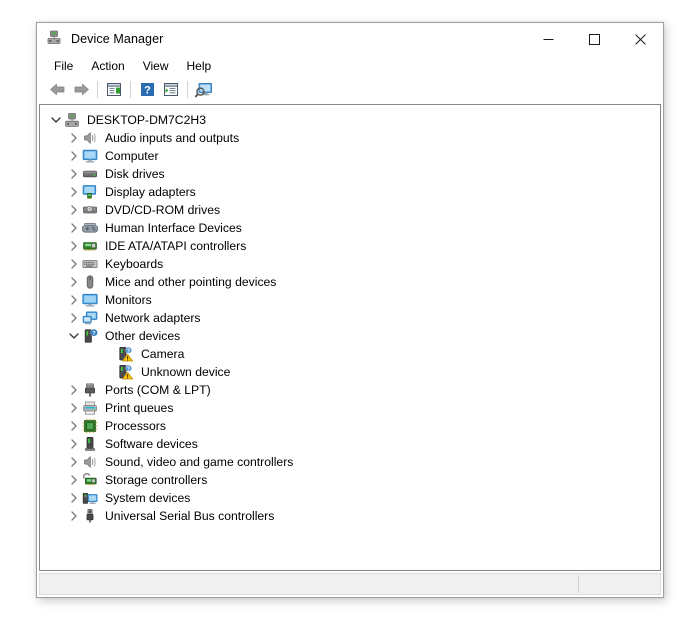 This screenshot has width=700, height=638. Describe the element at coordinates (132, 156) in the screenshot. I see `tree-item-label: Computer` at that location.